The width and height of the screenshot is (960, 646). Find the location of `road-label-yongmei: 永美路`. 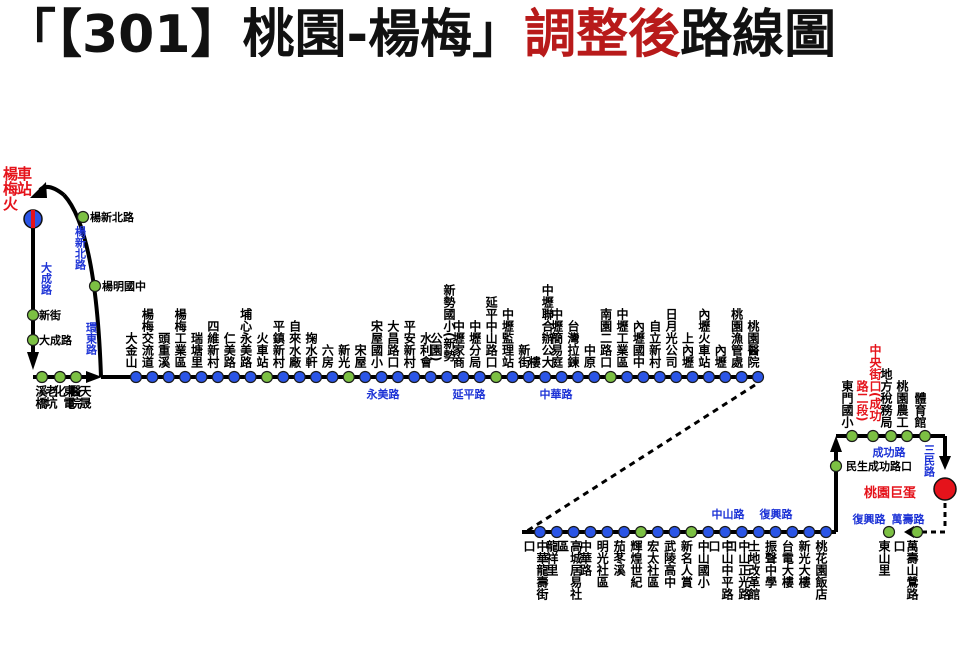

road-label-yongmei: 永美路 is located at coordinates (383, 394).